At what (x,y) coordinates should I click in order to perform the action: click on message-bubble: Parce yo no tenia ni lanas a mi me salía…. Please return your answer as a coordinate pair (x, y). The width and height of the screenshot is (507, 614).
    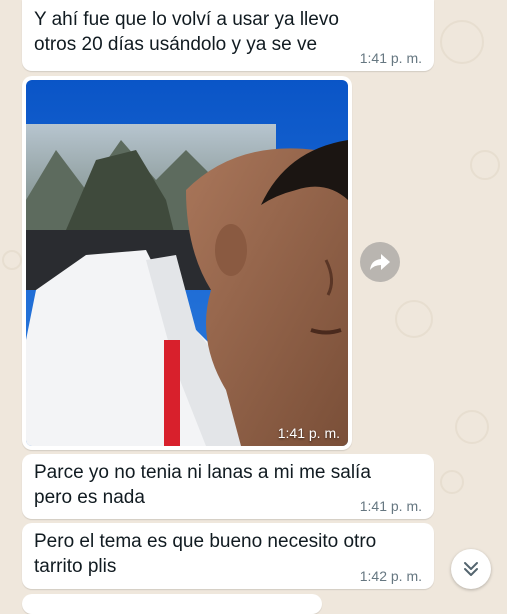
    Looking at the image, I should click on (228, 486).